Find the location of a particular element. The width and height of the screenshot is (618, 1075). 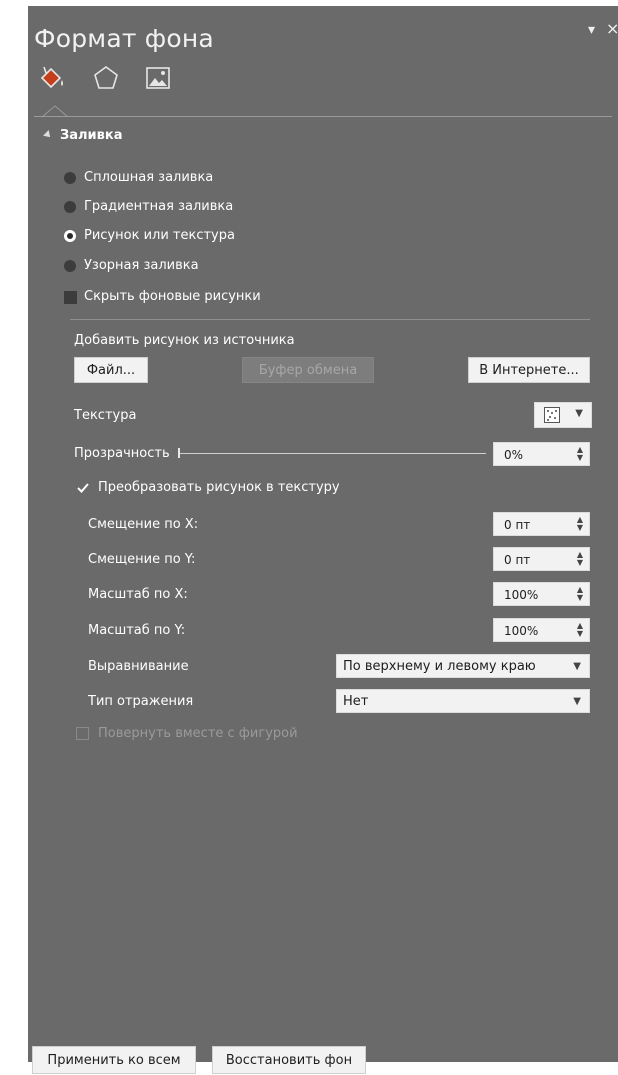

offset-x-stepper: 0 пт ▲ ▼ is located at coordinates (541, 524).